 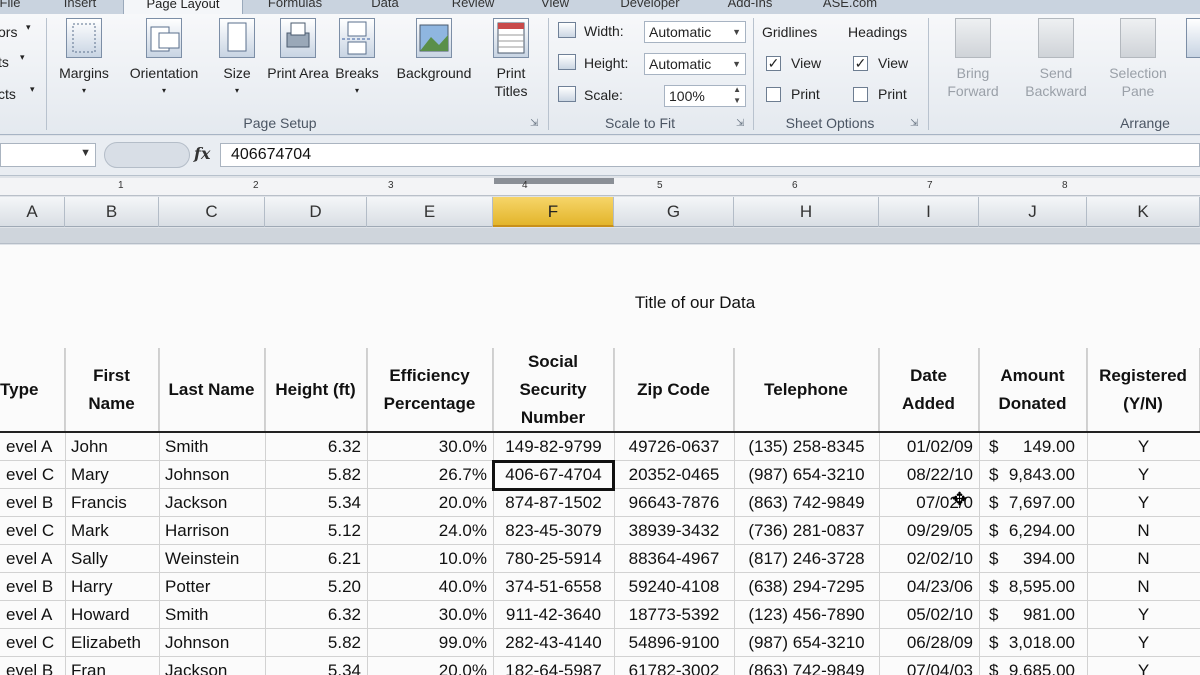 I want to click on tab-data: Data, so click(x=385, y=7).